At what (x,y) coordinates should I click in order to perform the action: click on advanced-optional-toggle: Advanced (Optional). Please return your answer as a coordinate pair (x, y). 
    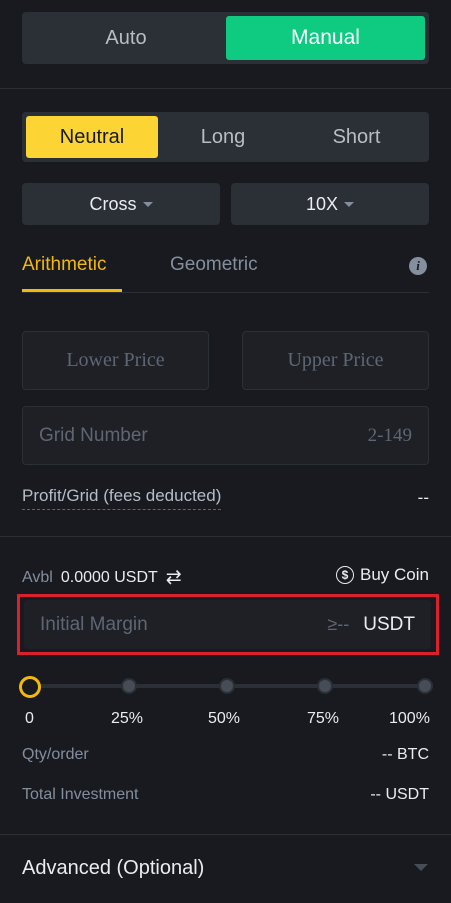
    Looking at the image, I should click on (113, 868).